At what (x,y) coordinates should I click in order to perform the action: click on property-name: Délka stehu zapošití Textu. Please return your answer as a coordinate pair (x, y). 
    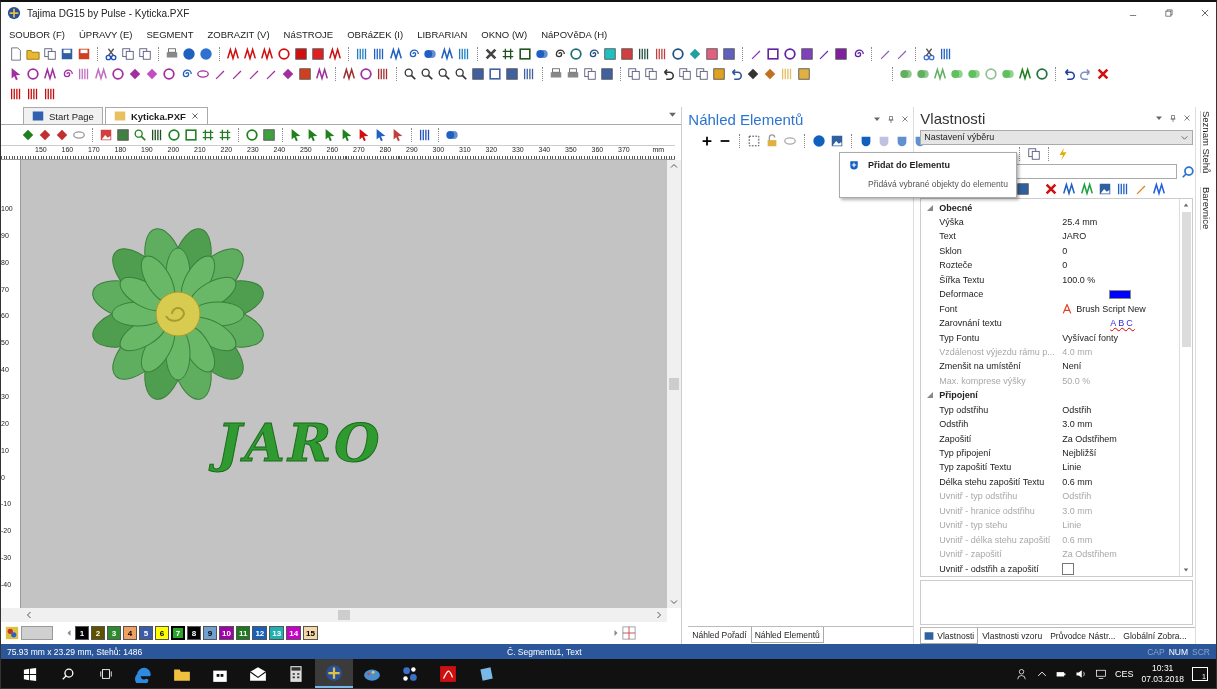
    Looking at the image, I should click on (992, 481).